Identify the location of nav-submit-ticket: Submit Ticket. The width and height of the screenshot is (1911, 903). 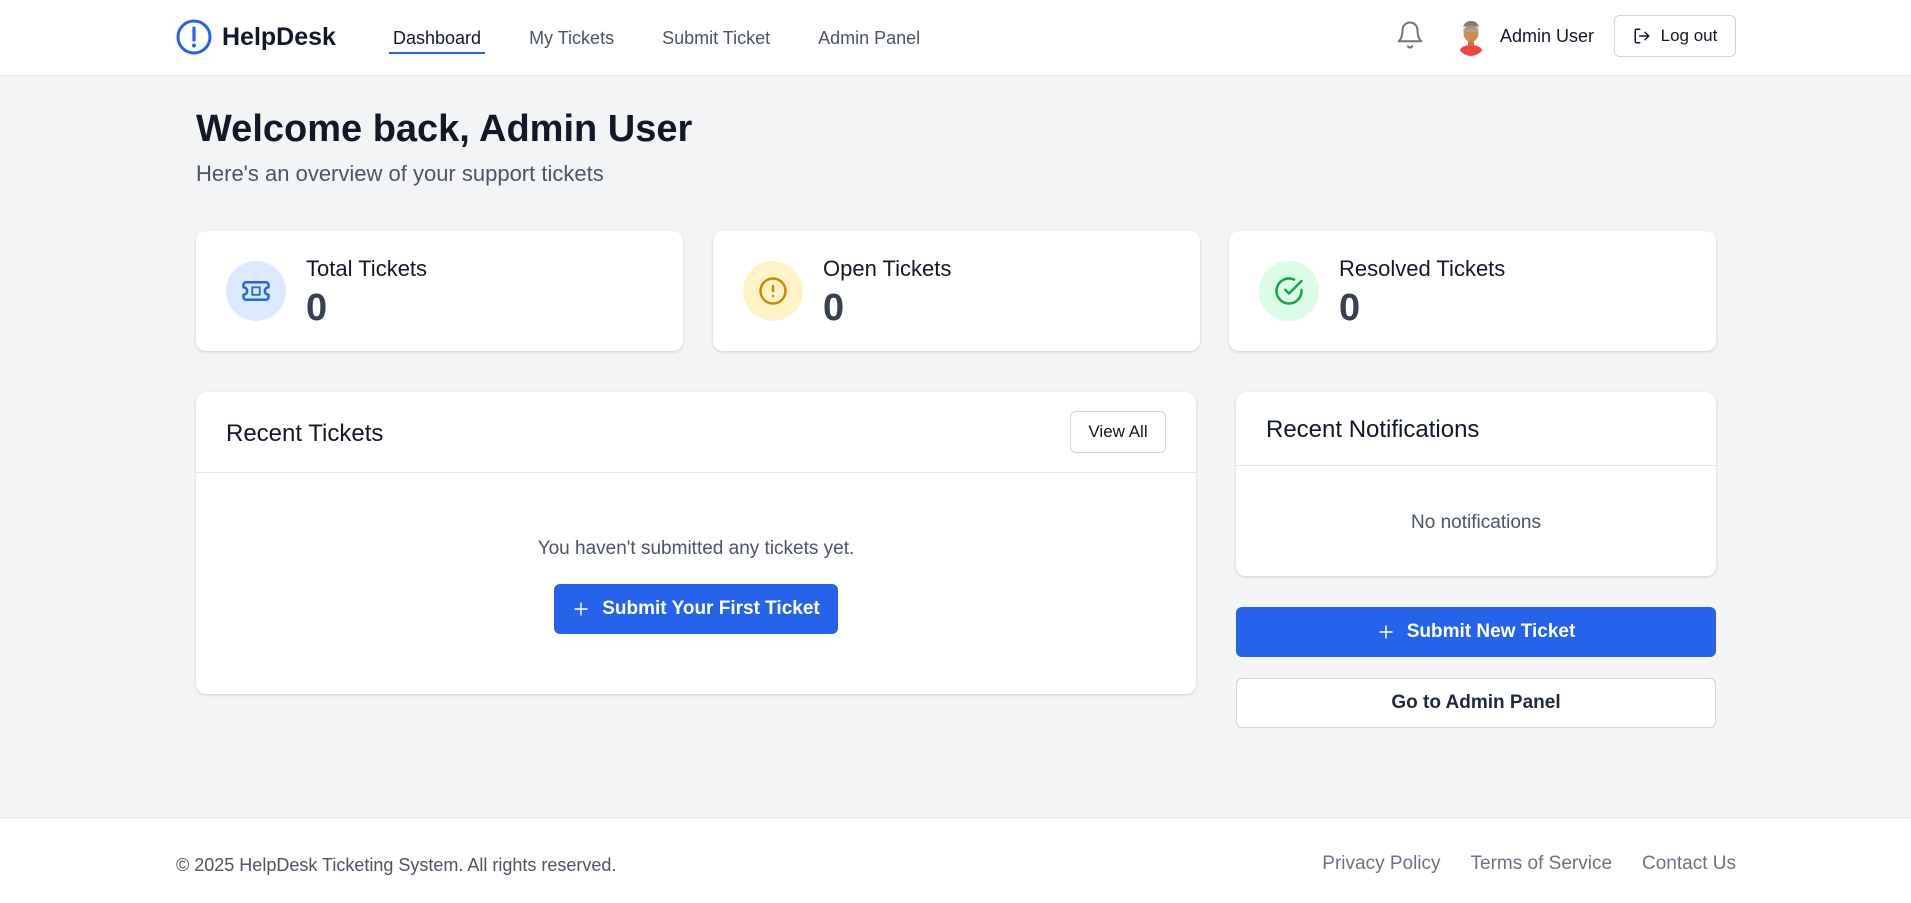
(716, 38).